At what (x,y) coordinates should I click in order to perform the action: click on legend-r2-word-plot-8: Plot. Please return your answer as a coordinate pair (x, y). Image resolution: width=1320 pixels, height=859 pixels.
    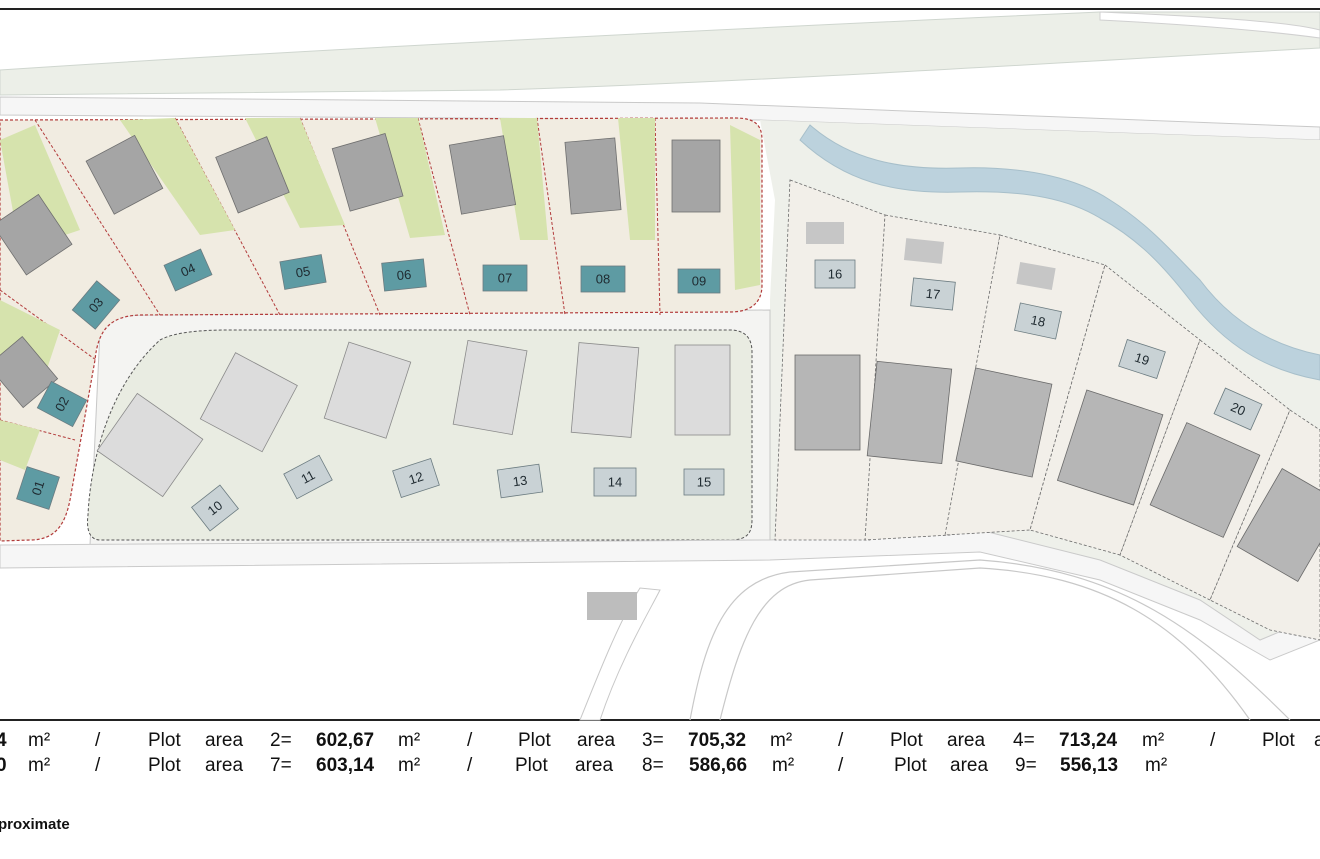
    Looking at the image, I should click on (531, 765).